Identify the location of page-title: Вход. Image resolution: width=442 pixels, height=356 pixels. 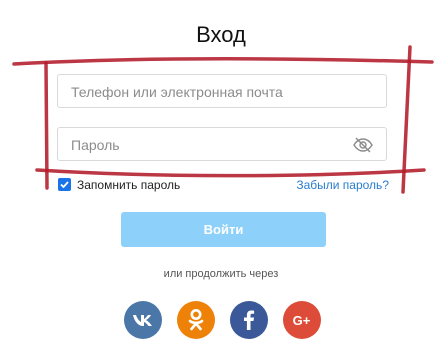
(221, 34).